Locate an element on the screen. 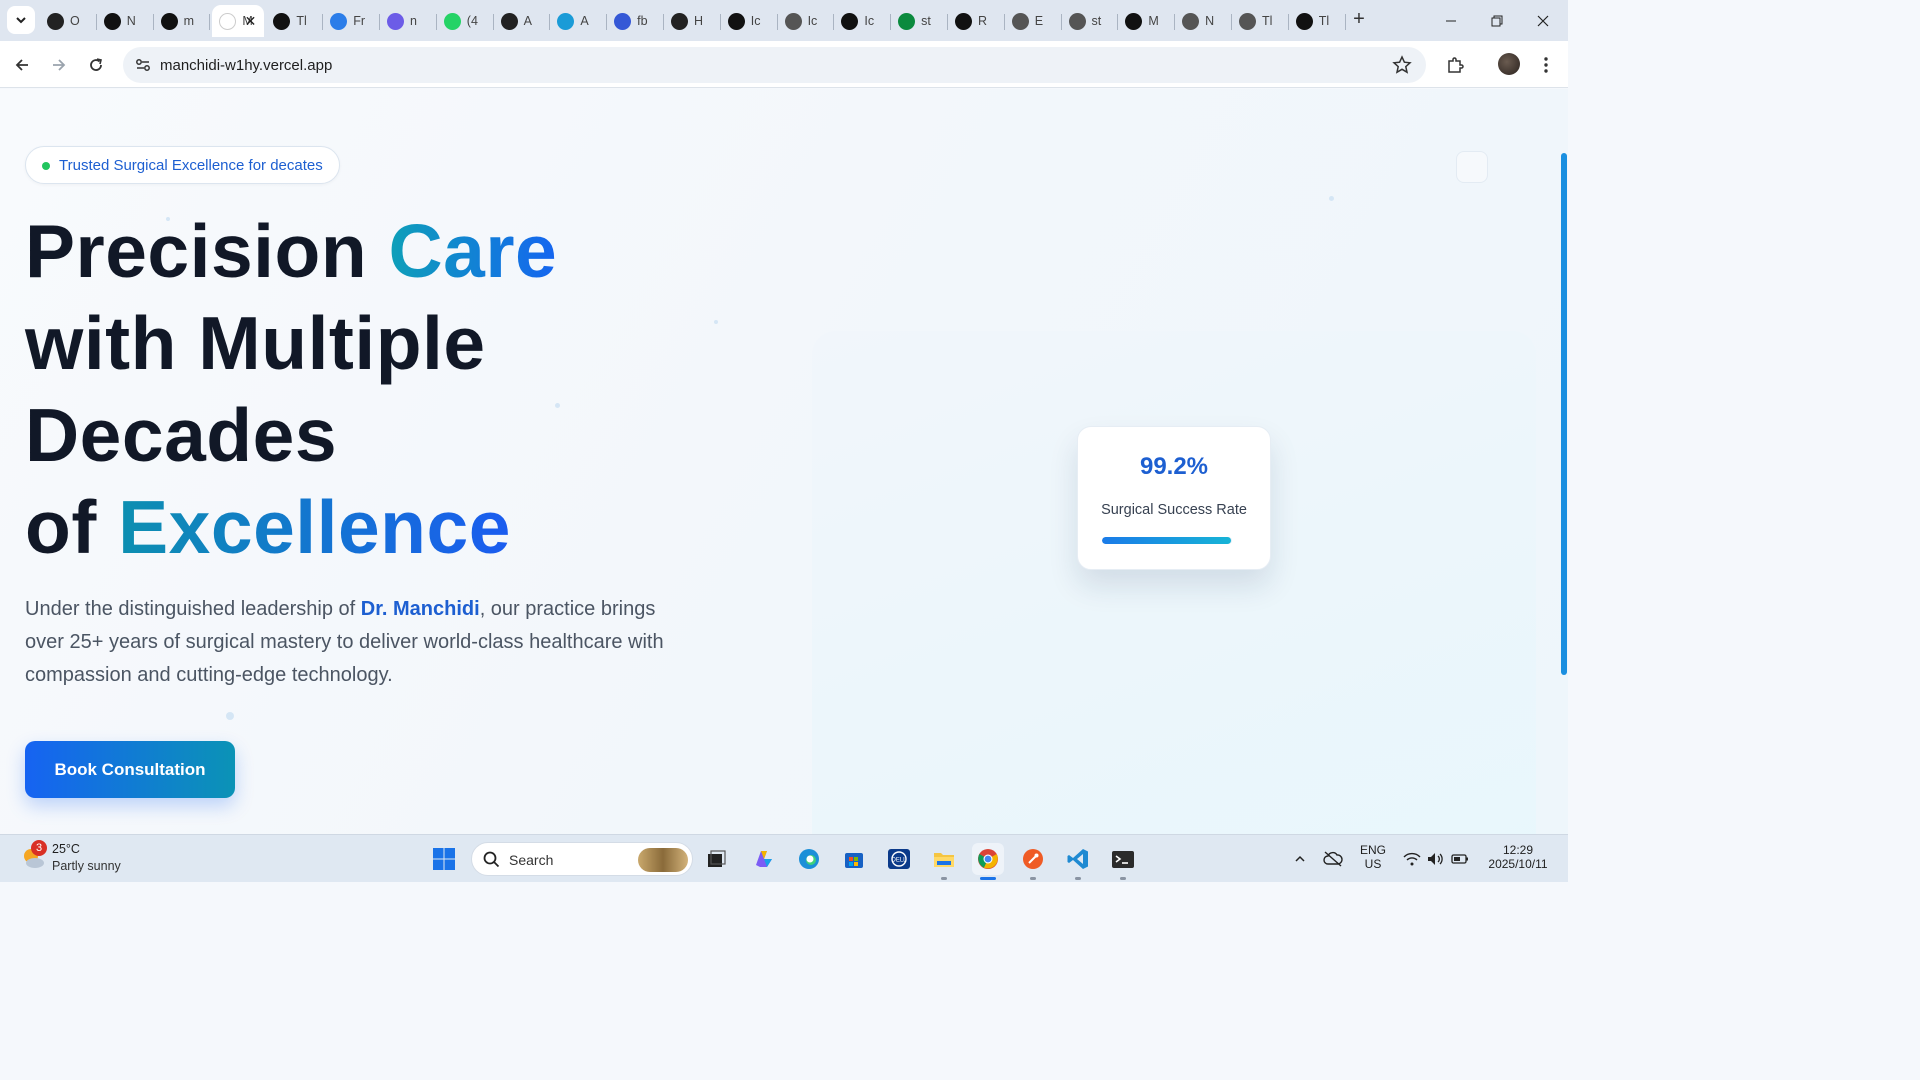 This screenshot has height=1080, width=1920. chevron-down-icon is located at coordinates (21, 20).